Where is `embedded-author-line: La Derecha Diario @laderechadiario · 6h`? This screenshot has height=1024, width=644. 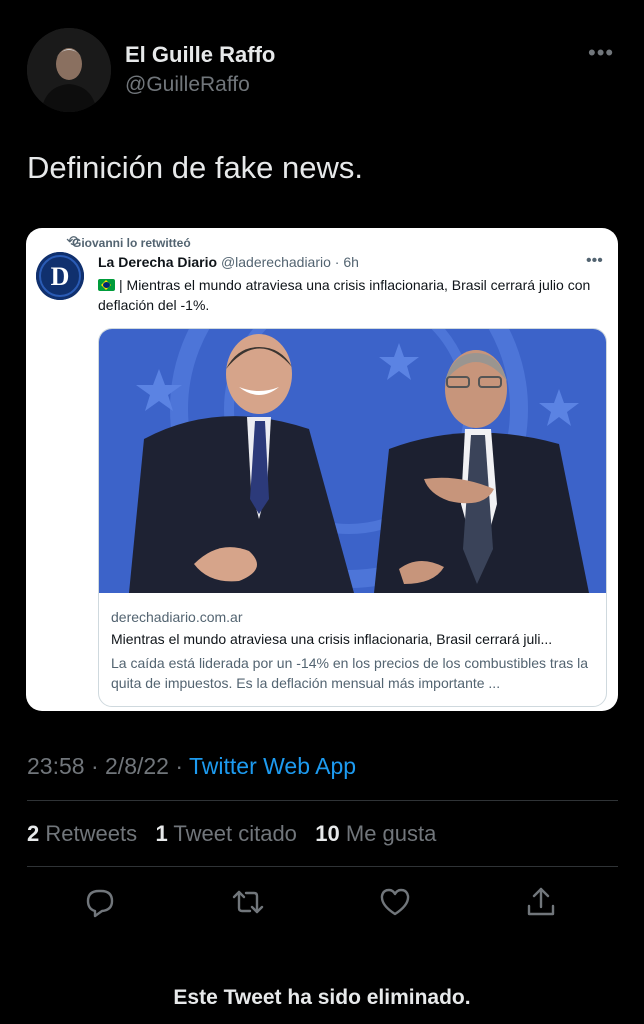 embedded-author-line: La Derecha Diario @laderechadiario · 6h is located at coordinates (228, 262).